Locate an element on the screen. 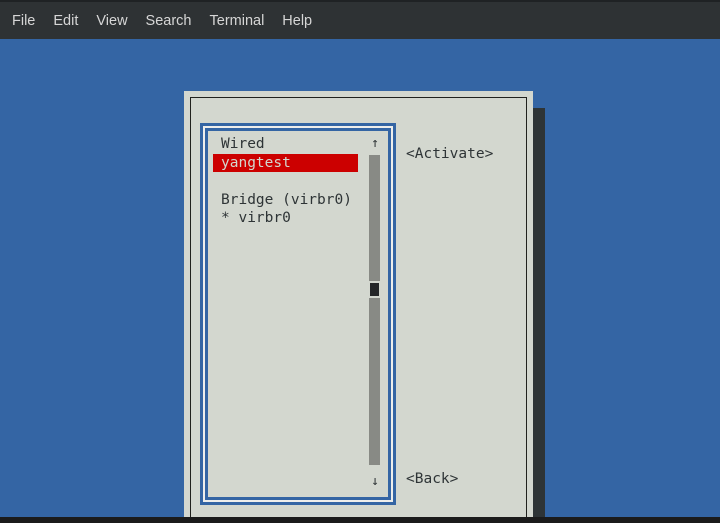  connection-list: Wired yangtest Bridge (virbr0) * virbr0 is located at coordinates (285, 181).